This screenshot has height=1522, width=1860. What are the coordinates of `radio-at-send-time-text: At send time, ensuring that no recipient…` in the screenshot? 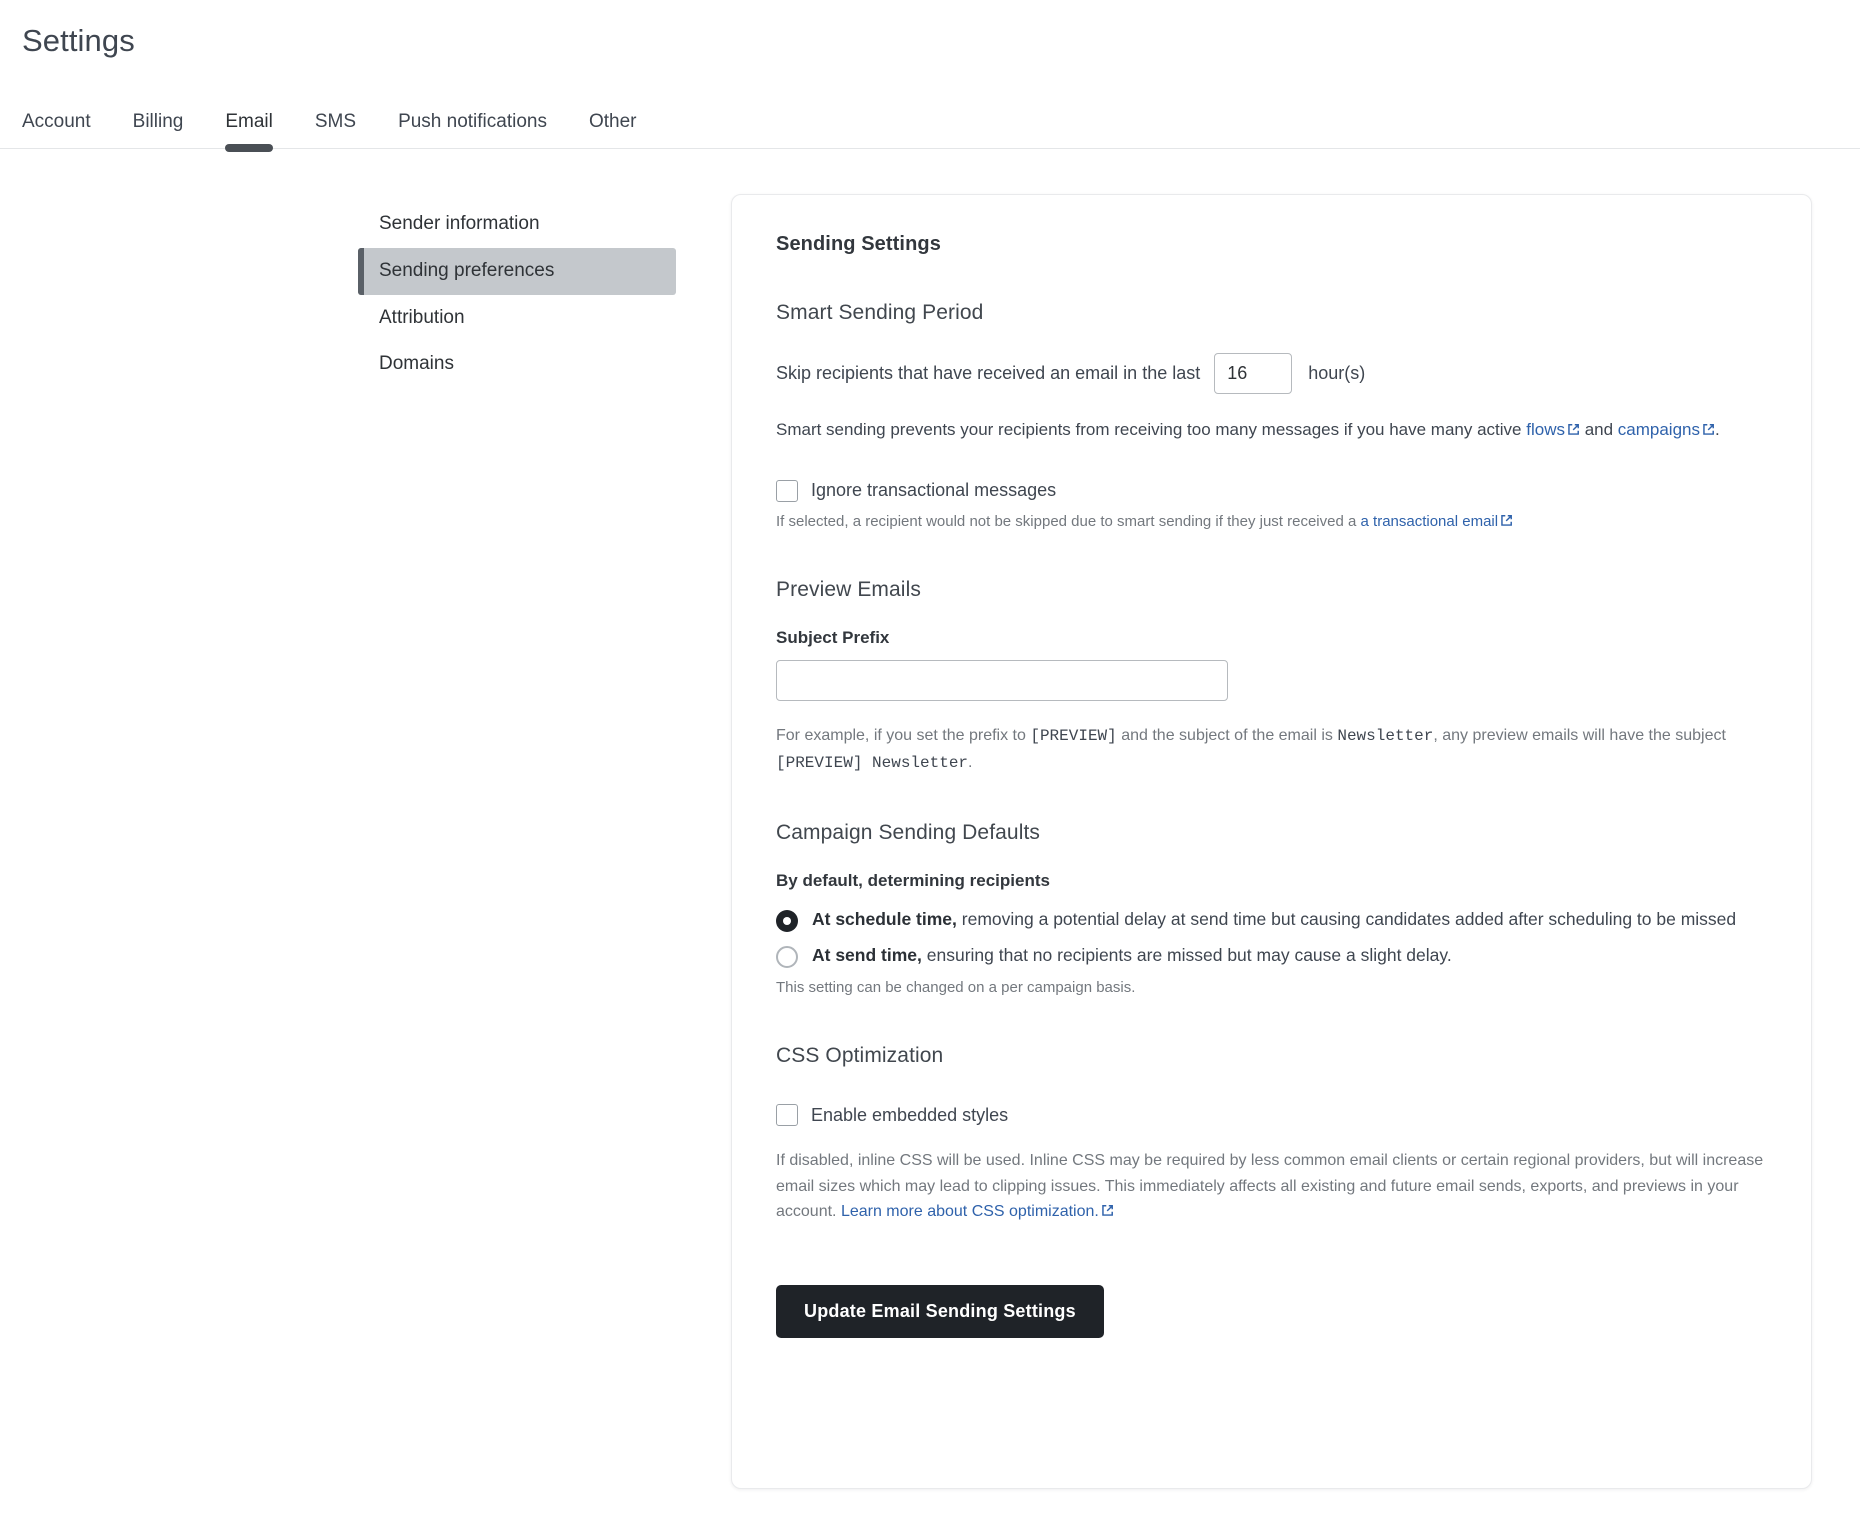 It's located at (1132, 955).